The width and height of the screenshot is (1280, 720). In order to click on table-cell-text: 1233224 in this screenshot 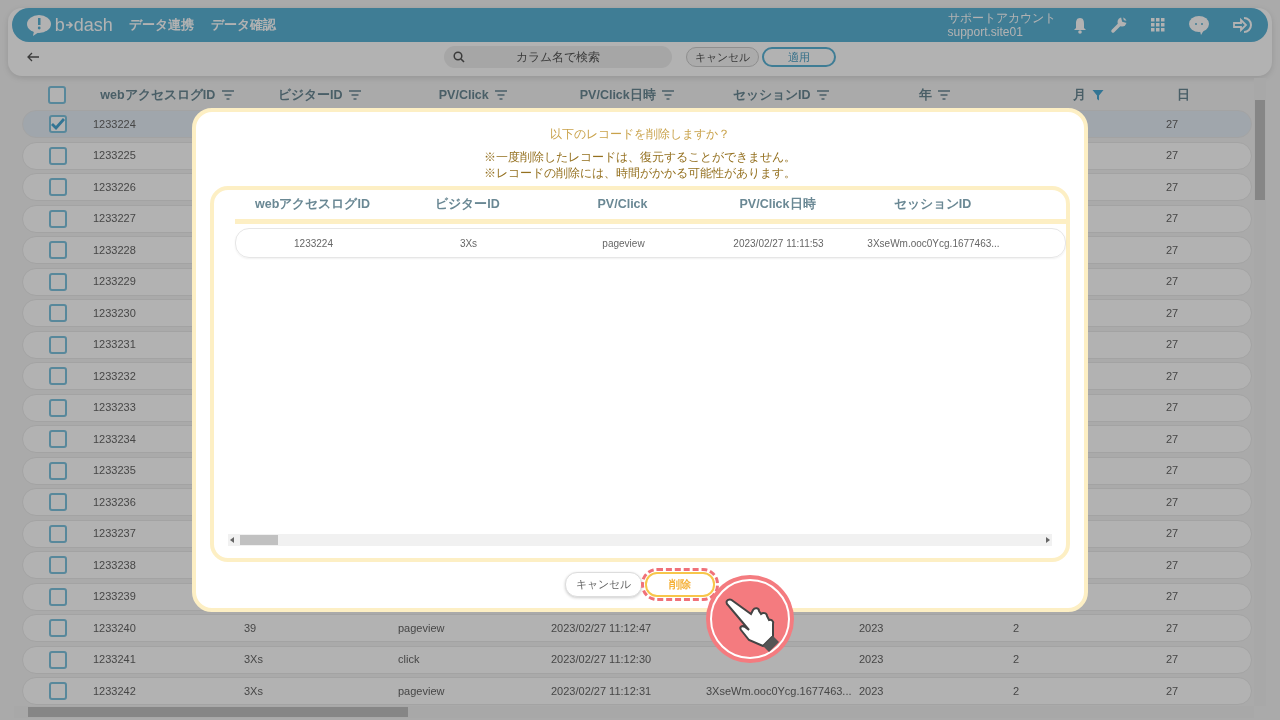, I will do `click(313, 243)`.